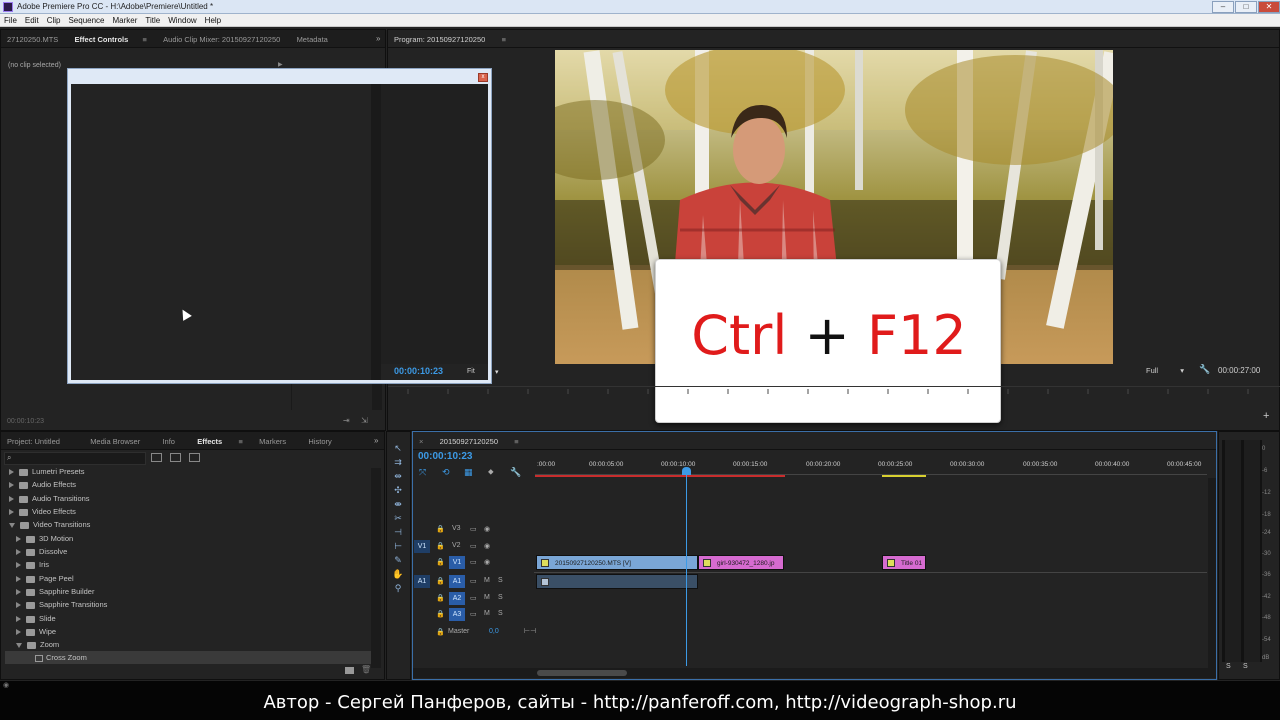 The height and width of the screenshot is (720, 1280). Describe the element at coordinates (483, 77) in the screenshot. I see `close-icon: x` at that location.